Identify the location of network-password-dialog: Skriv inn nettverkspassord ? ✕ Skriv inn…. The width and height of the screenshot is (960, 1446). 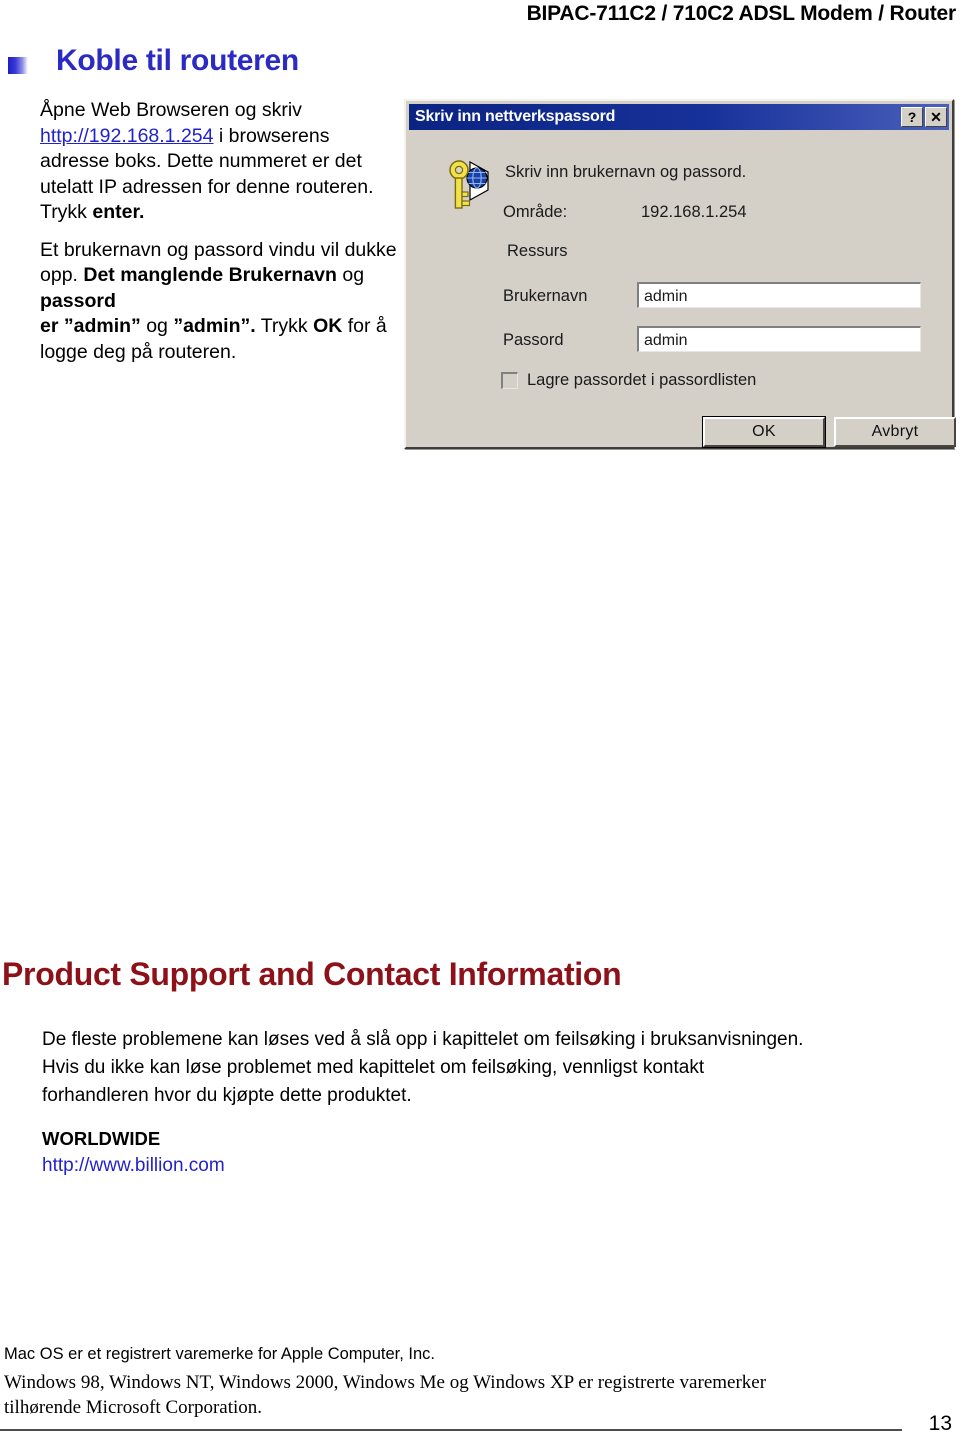
(680, 274).